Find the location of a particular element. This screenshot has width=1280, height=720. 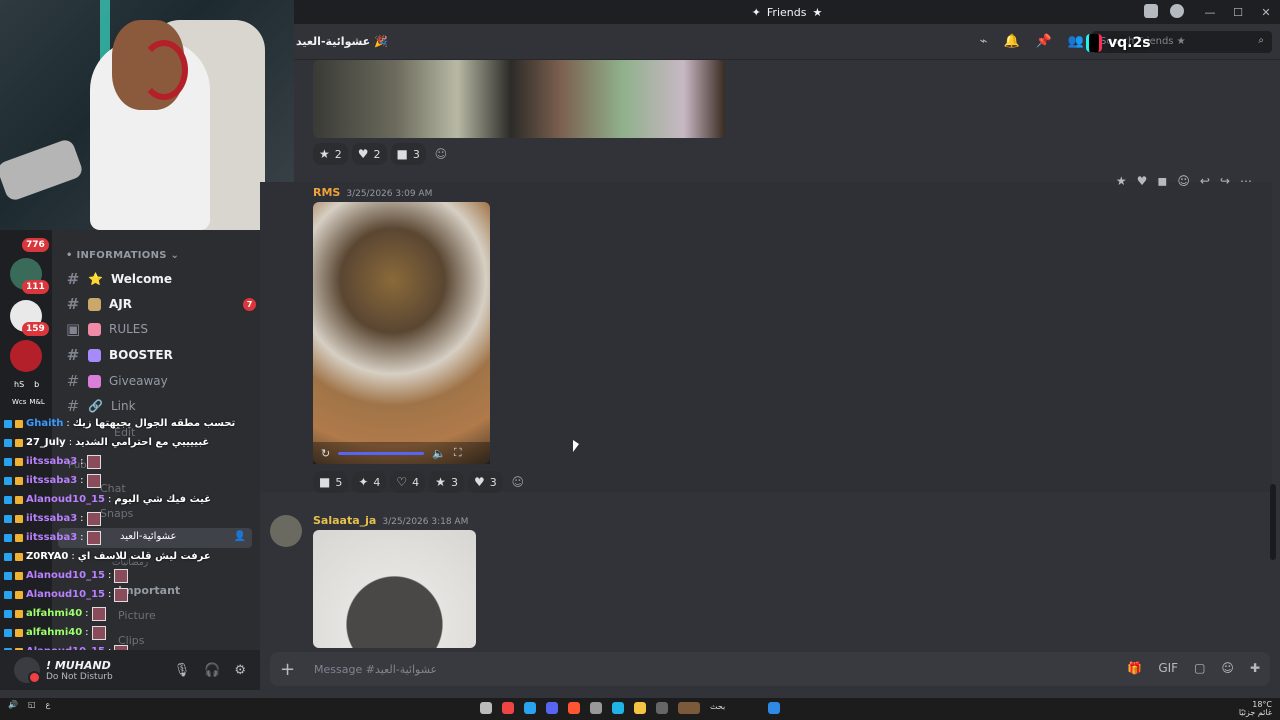

reaction-emoji-icon: ♥ is located at coordinates (479, 482).